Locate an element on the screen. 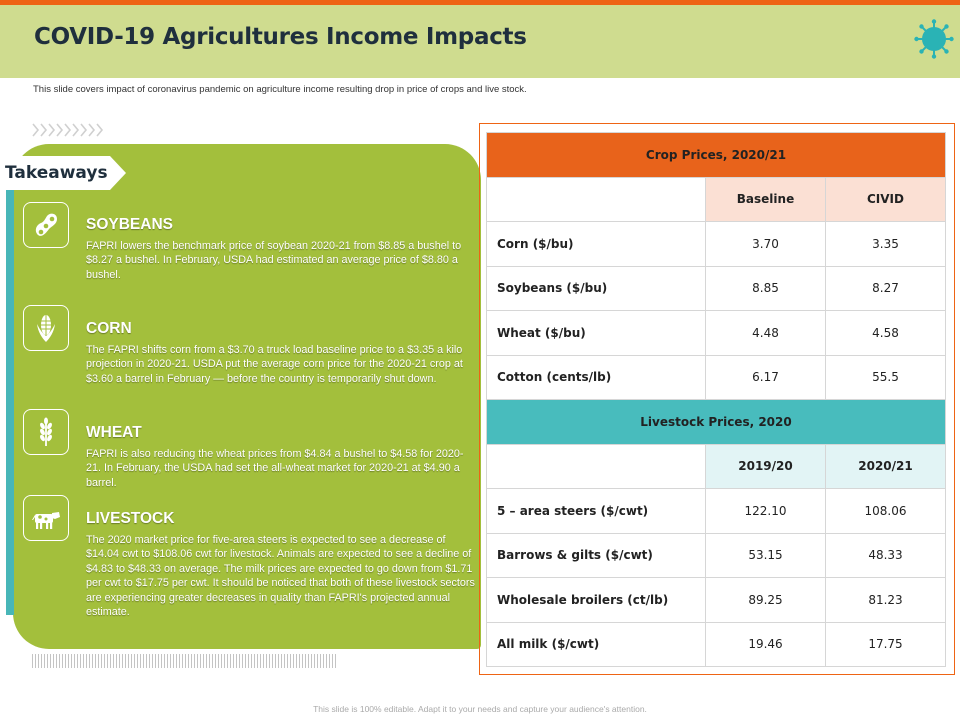  cell-value: 17.75 is located at coordinates (885, 644).